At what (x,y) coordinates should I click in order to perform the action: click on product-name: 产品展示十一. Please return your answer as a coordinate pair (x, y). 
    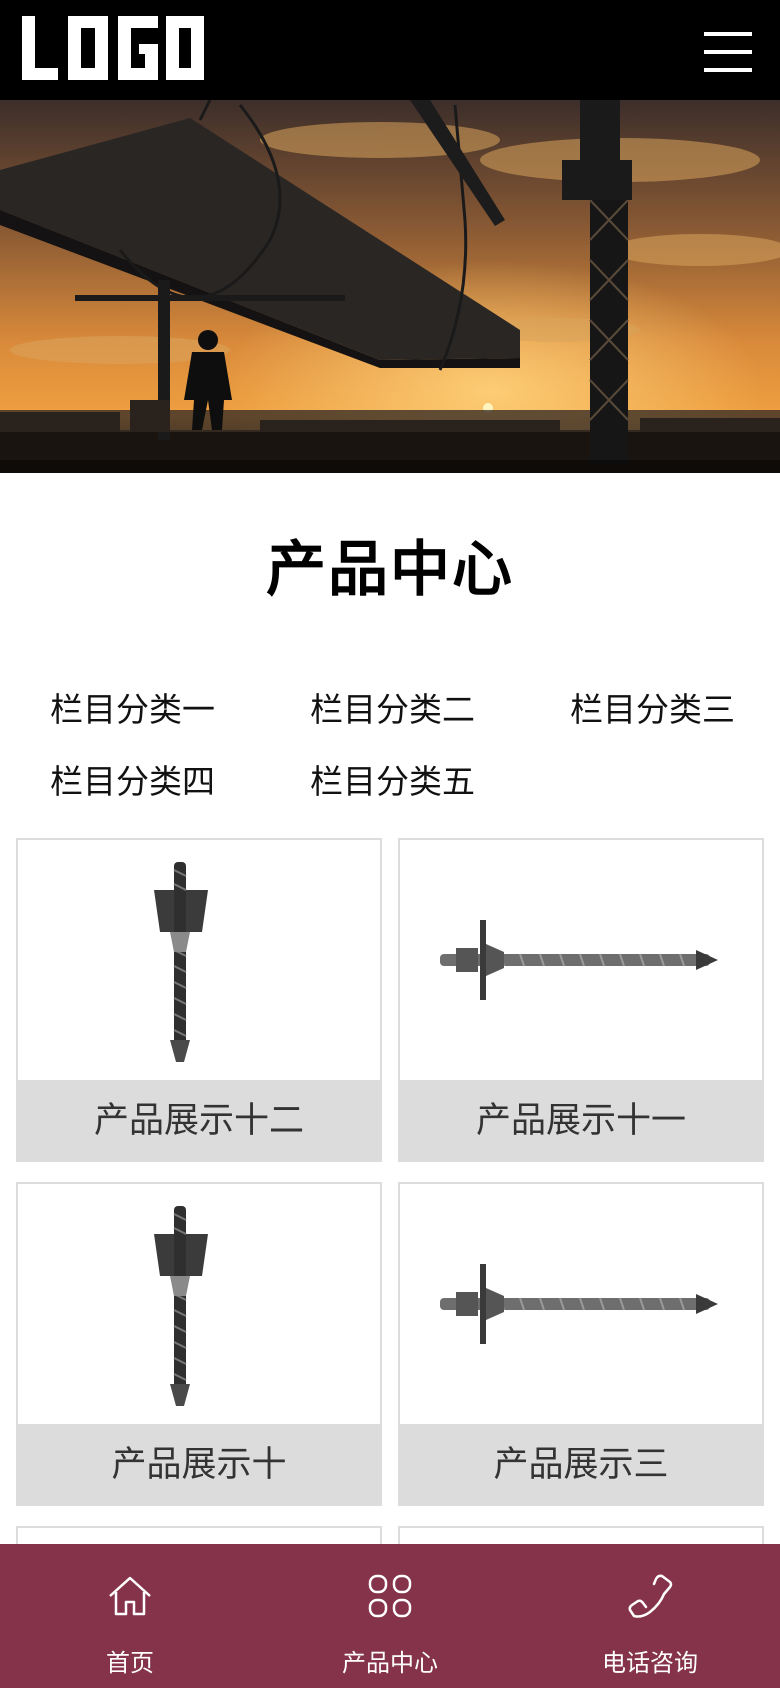
    Looking at the image, I should click on (581, 1120).